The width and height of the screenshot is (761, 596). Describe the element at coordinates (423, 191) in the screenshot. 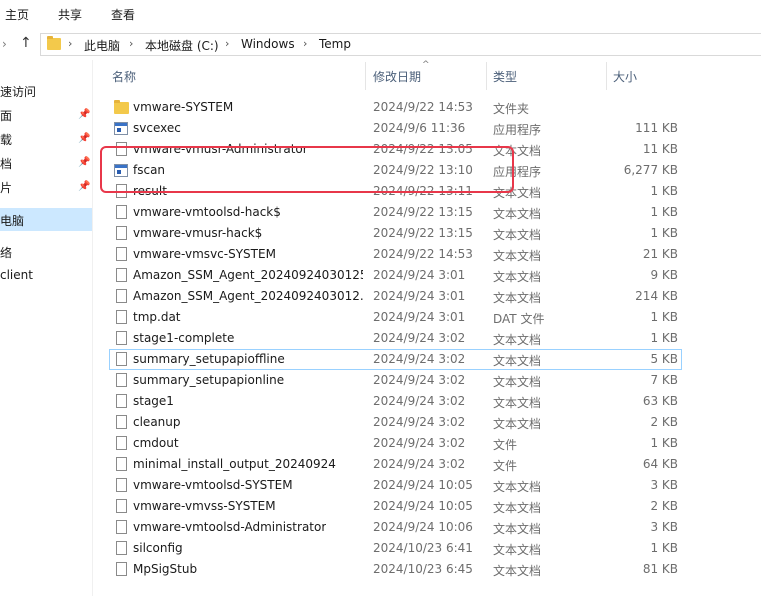

I see `file-date: 2024/9/22 13:11` at that location.